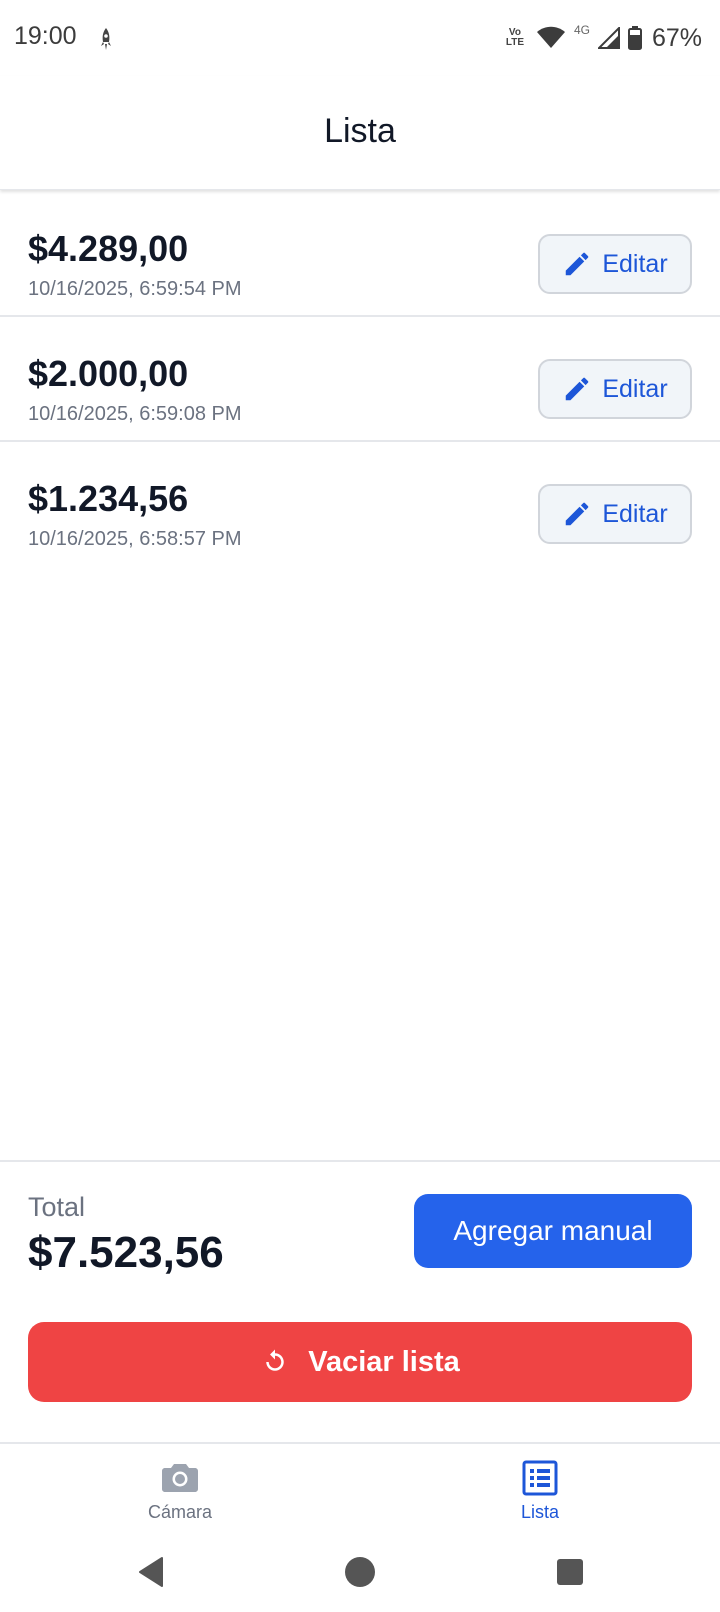 The image size is (720, 1612). I want to click on app-header: Lista, so click(360, 133).